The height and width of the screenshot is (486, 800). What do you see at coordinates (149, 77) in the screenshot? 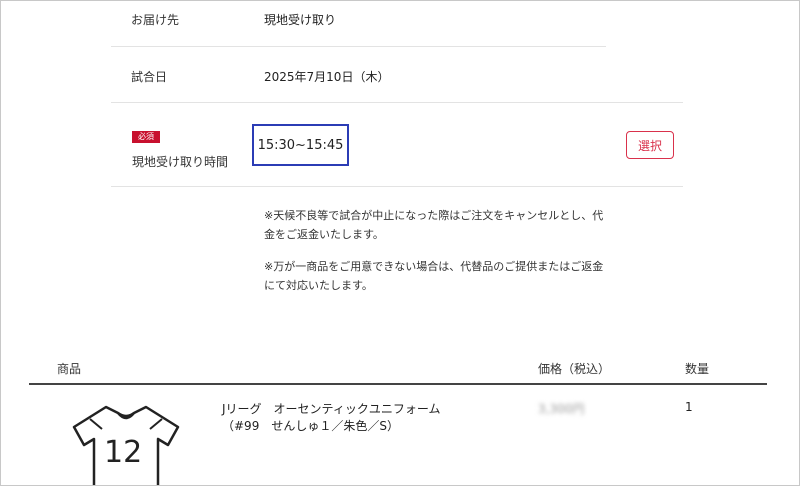
I see `match-date-label: 試合日` at bounding box center [149, 77].